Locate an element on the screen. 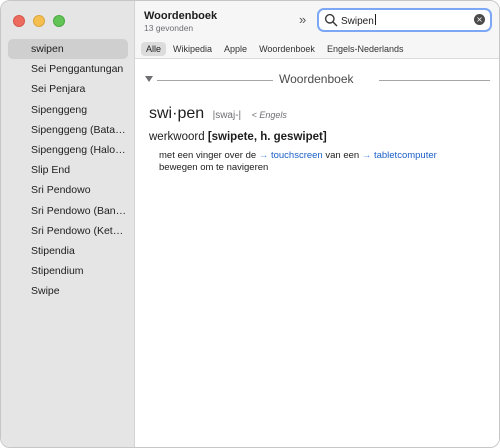 The height and width of the screenshot is (448, 500). headword-line: swi·pen |swaj-| < Engels is located at coordinates (218, 114).